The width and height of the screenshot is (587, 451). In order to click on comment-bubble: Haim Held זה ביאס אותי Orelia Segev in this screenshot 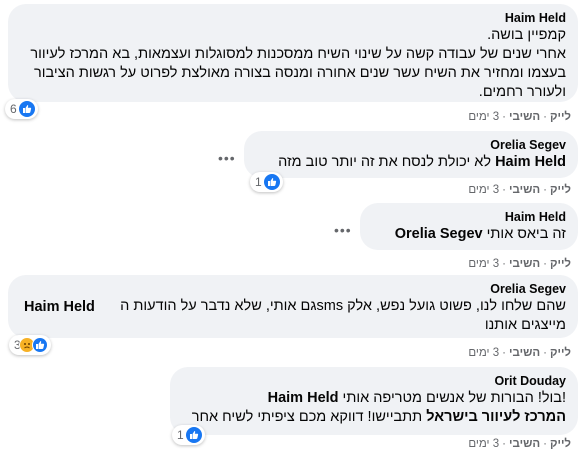, I will do `click(469, 226)`.